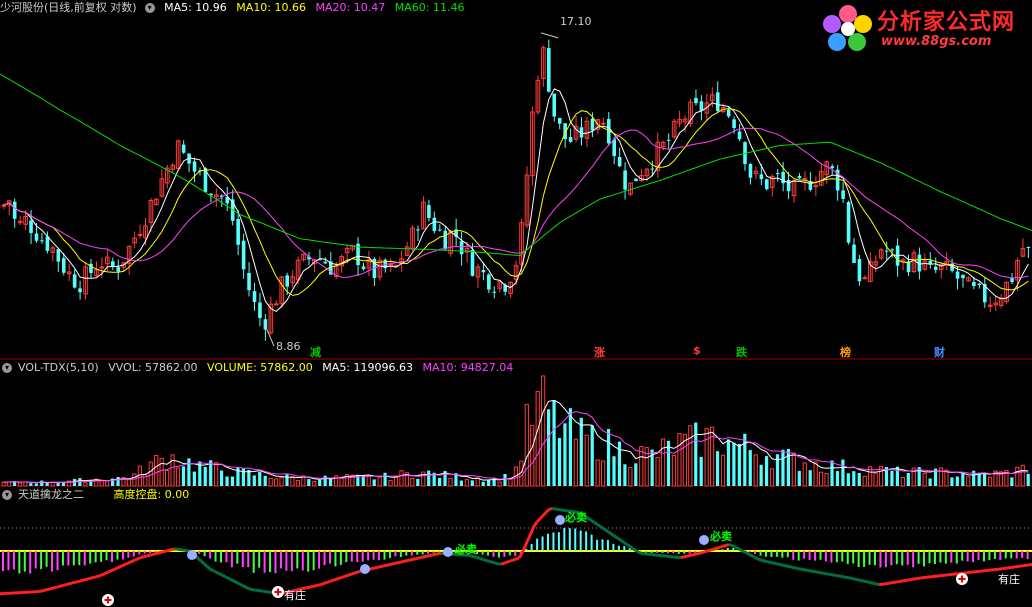 The image size is (1032, 607). I want to click on indicator-vol-ma10: MA10: 94827.04, so click(468, 367).